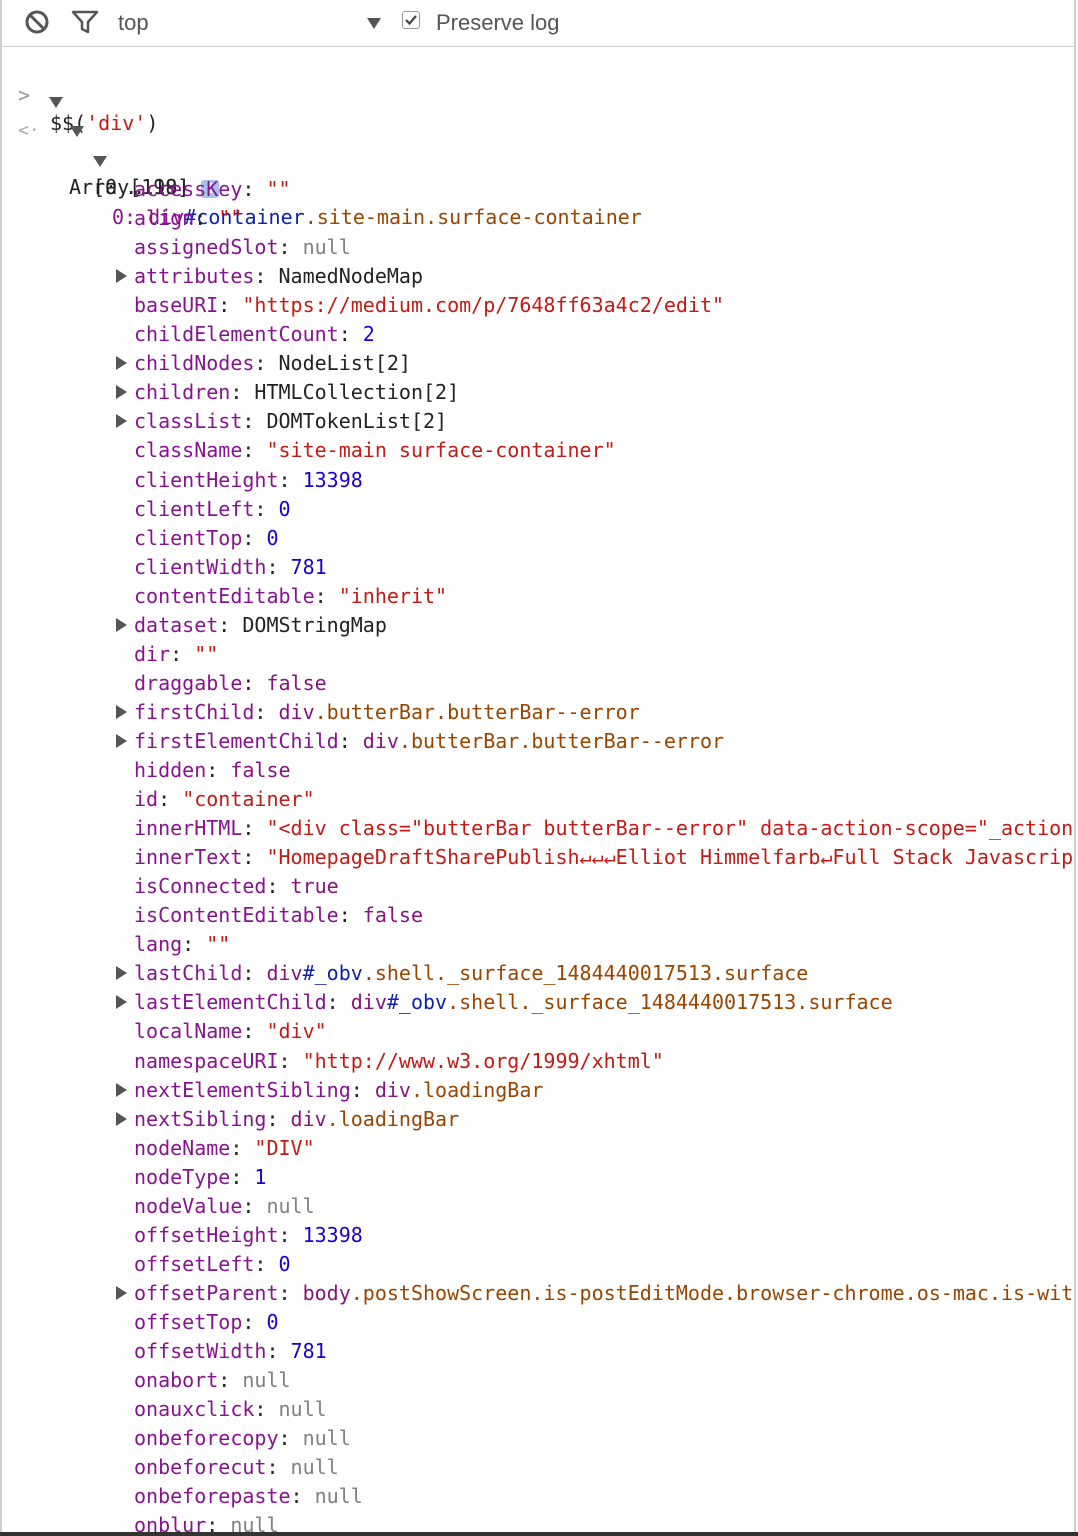 Image resolution: width=1078 pixels, height=1536 pixels. I want to click on property: align: "", so click(188, 218).